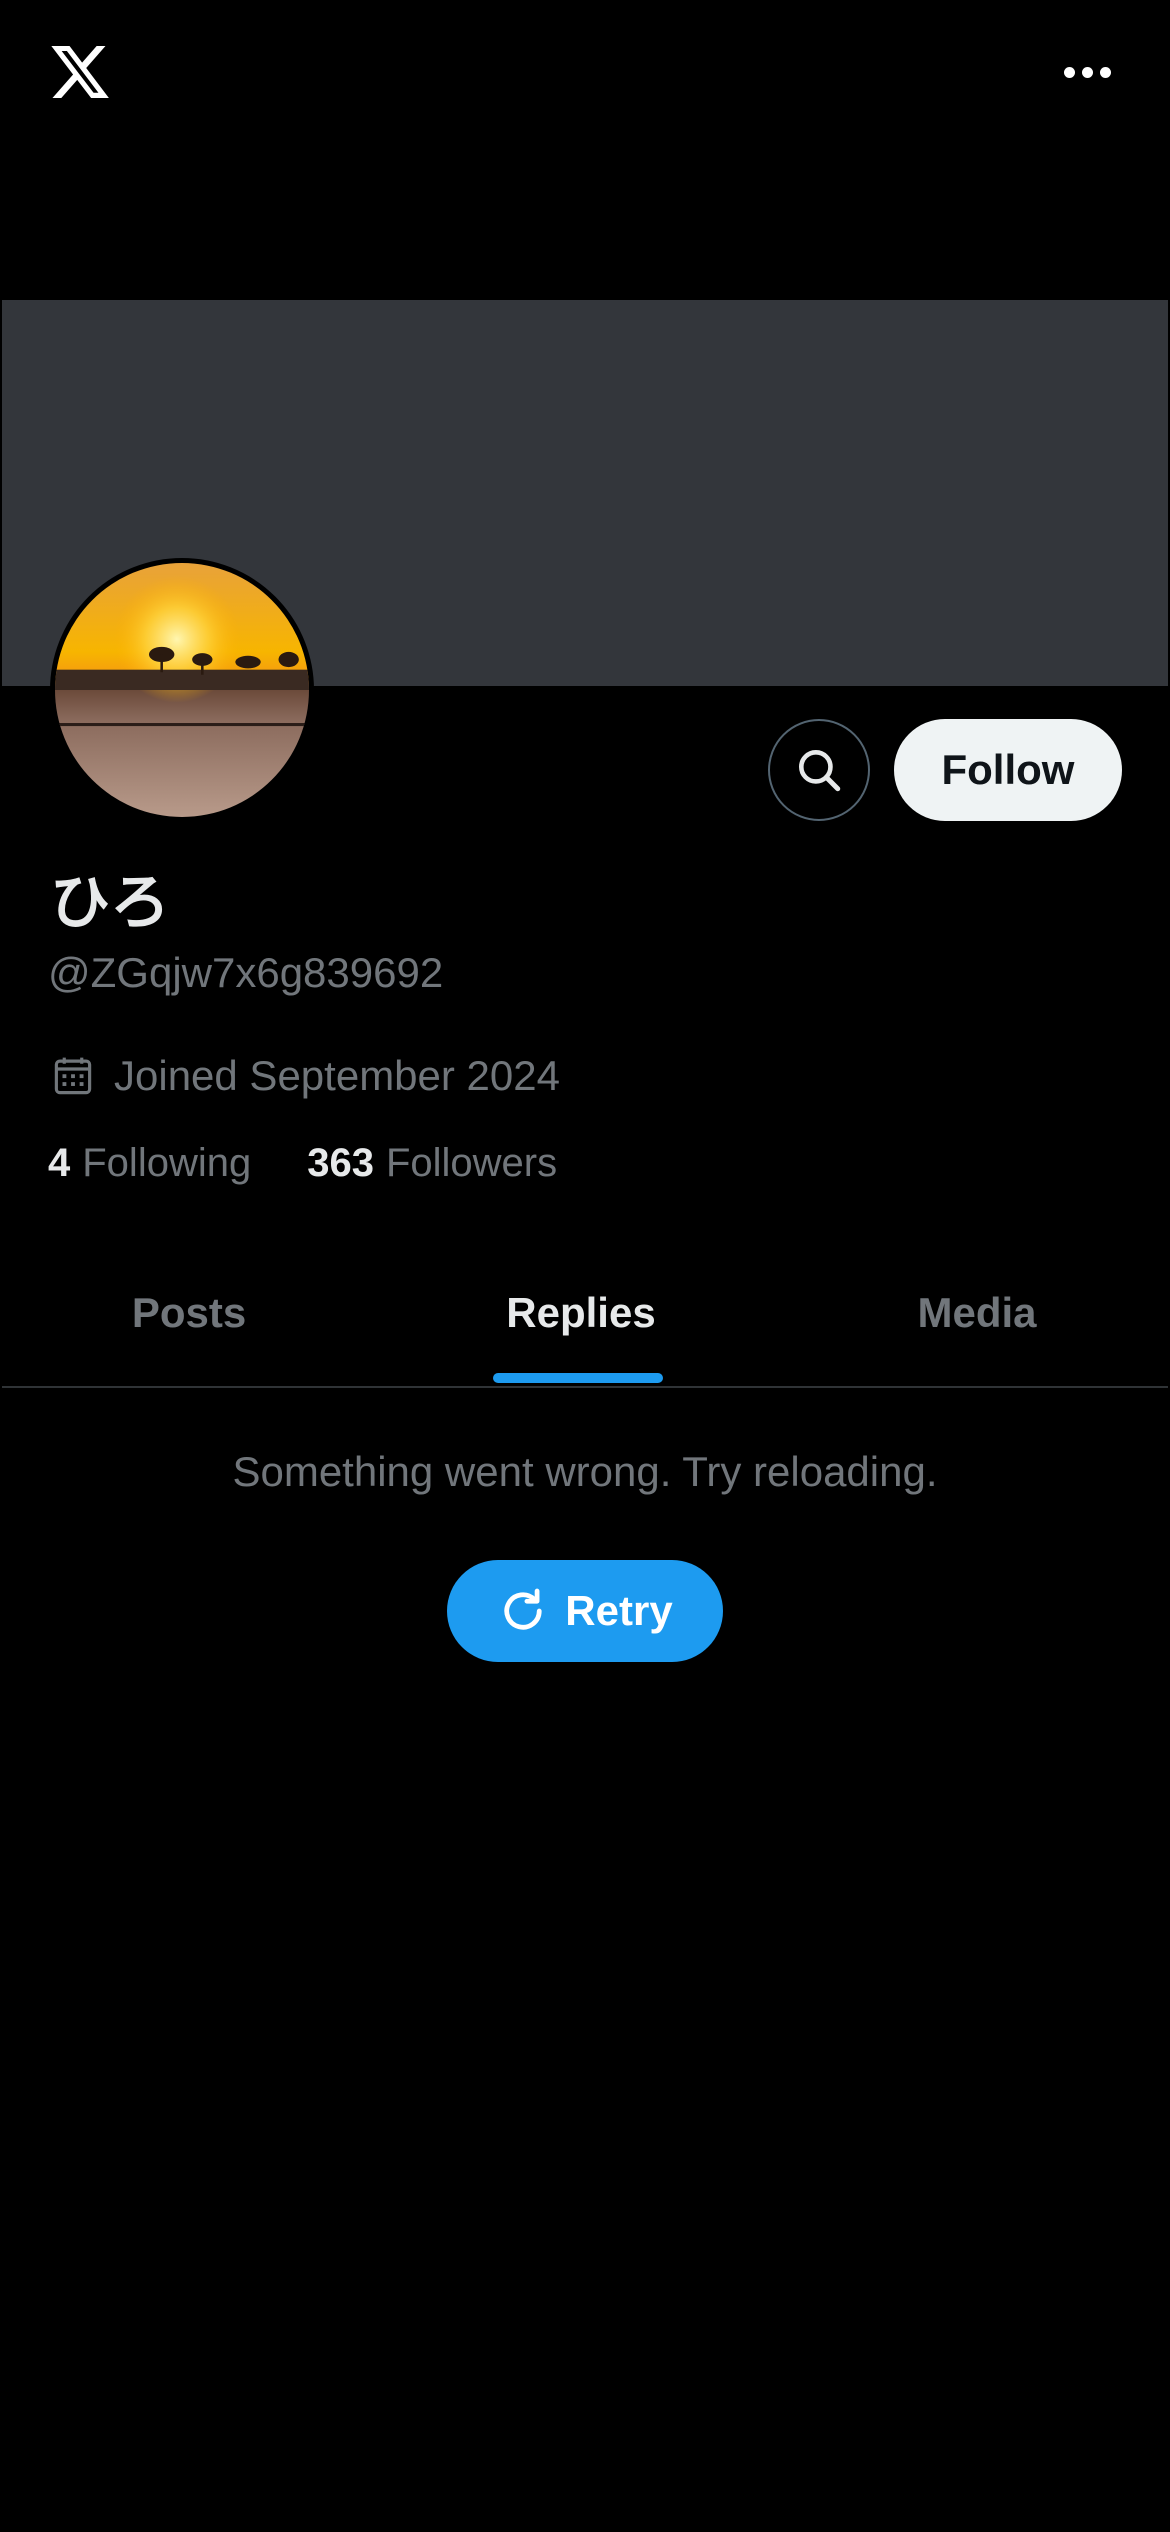  I want to click on more-options-icon, so click(1087, 72).